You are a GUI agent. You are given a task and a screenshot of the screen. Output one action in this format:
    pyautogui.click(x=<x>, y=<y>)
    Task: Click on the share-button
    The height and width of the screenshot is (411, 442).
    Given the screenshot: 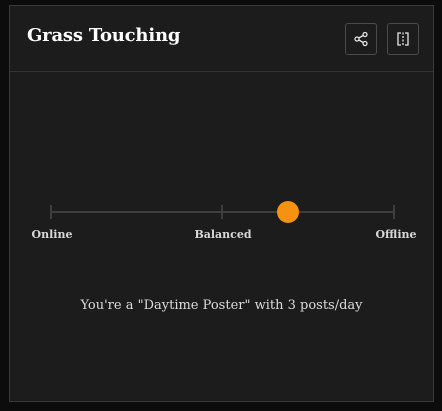 What is the action you would take?
    pyautogui.click(x=361, y=39)
    